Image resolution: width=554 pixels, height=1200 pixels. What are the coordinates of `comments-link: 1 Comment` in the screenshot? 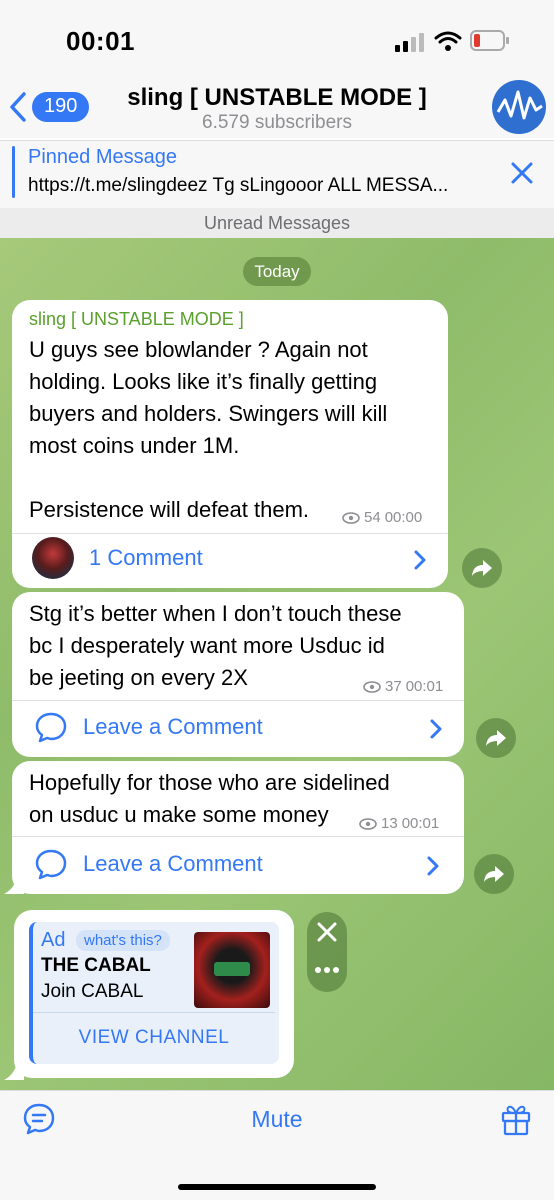 It's located at (146, 558).